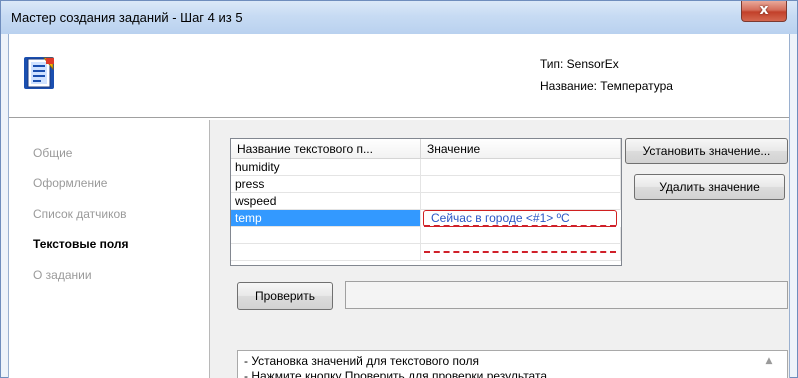  What do you see at coordinates (709, 187) in the screenshot?
I see `delete-value-button: Удалить значение` at bounding box center [709, 187].